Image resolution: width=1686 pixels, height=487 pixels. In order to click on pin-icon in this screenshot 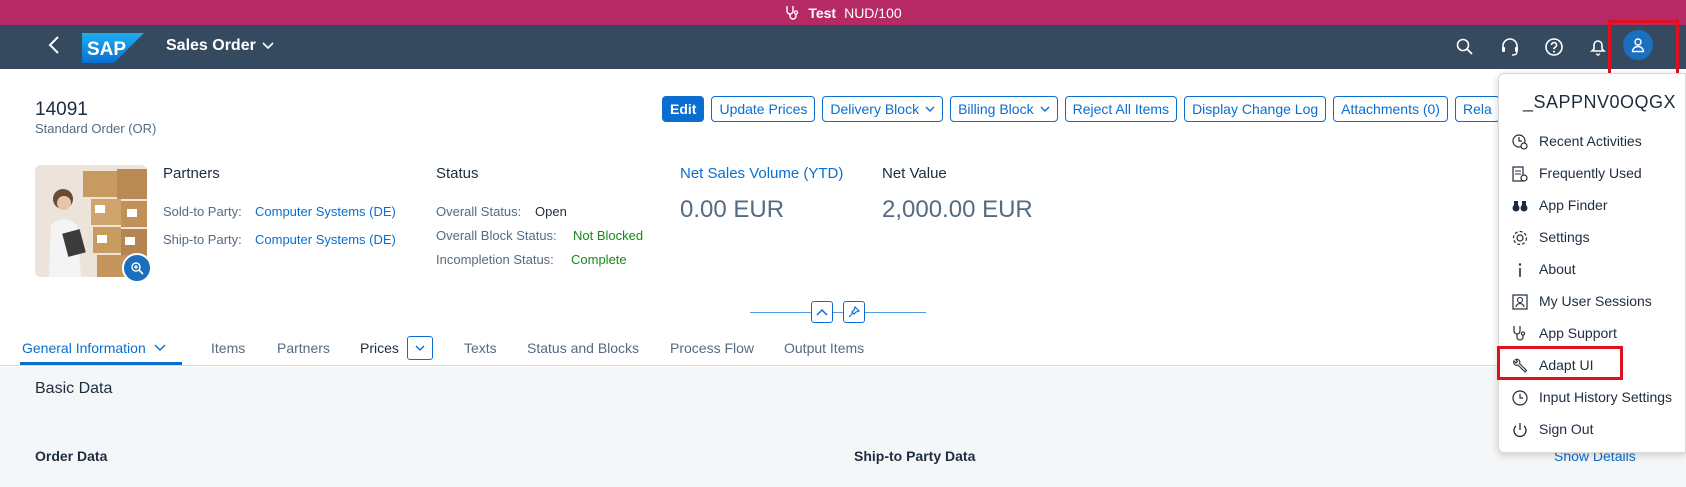, I will do `click(854, 312)`.